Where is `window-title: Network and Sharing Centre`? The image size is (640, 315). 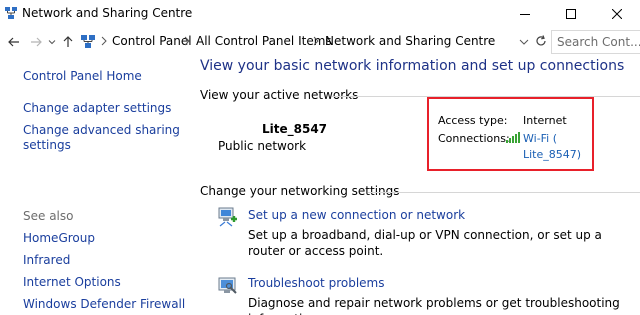 window-title: Network and Sharing Centre is located at coordinates (107, 13).